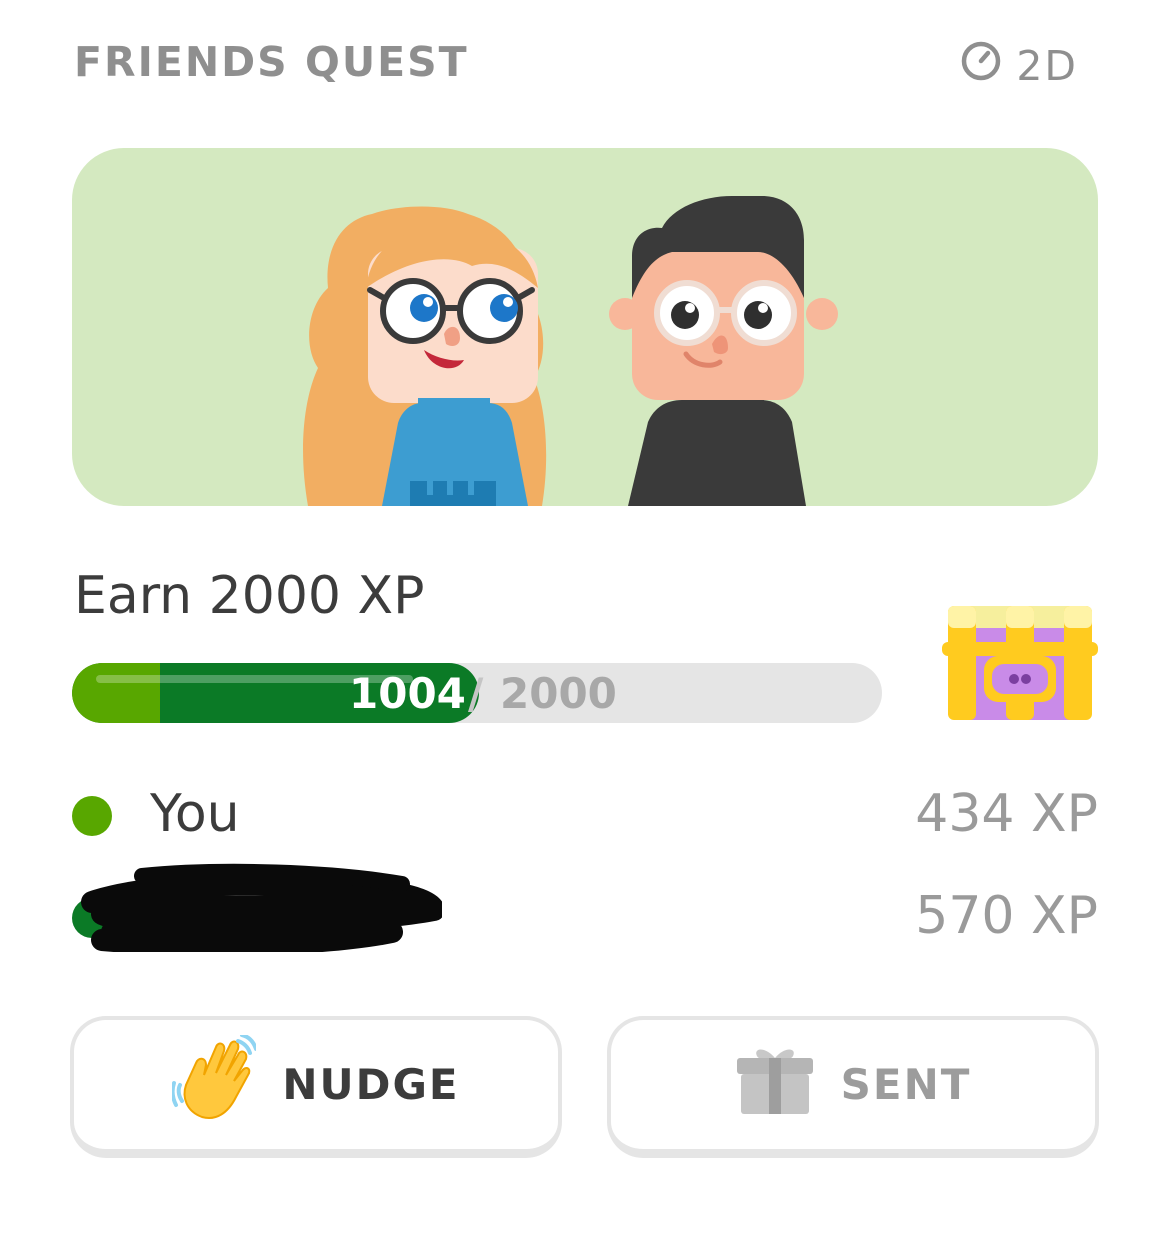  Describe the element at coordinates (1006, 814) in the screenshot. I see `member-xp: 434 XP` at that location.